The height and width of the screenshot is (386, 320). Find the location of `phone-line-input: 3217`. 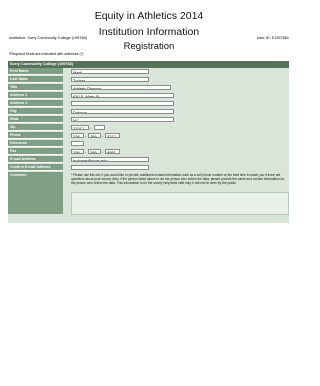

phone-line-input: 3217 is located at coordinates (112, 135).